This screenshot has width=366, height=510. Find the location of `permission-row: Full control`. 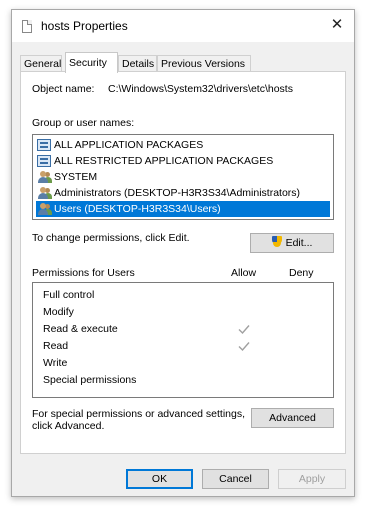

permission-row: Full control is located at coordinates (69, 295).